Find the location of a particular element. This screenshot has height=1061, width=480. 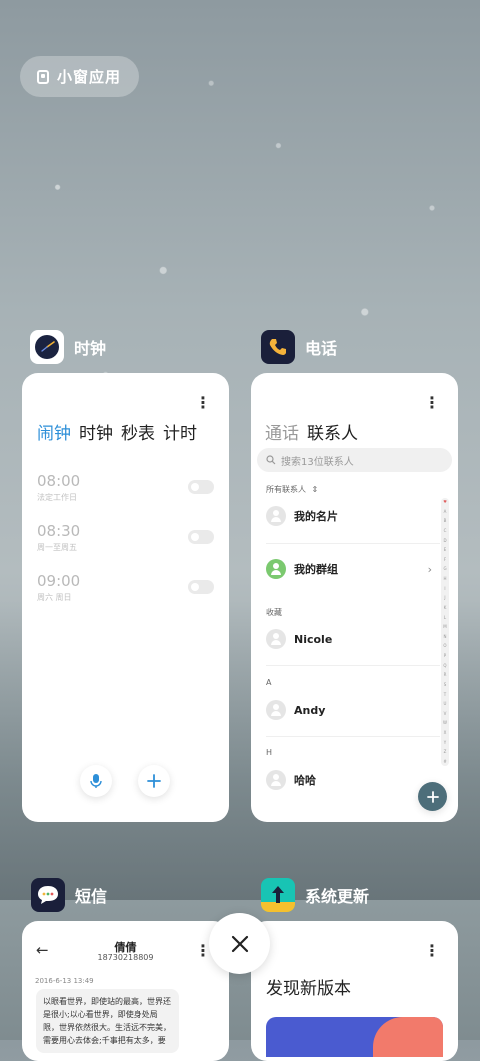

contact-row: 哈哈 is located at coordinates (349, 780).